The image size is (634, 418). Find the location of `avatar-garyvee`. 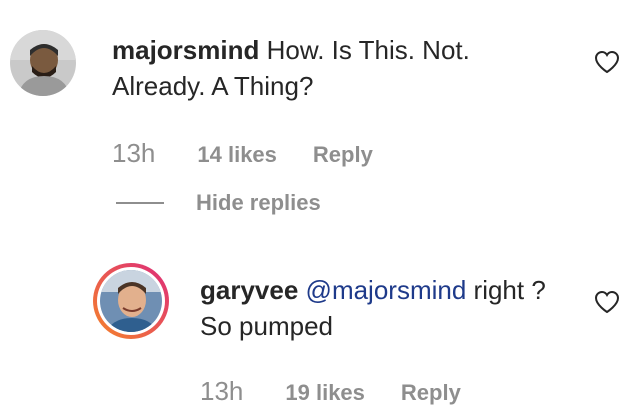

avatar-garyvee is located at coordinates (131, 301).